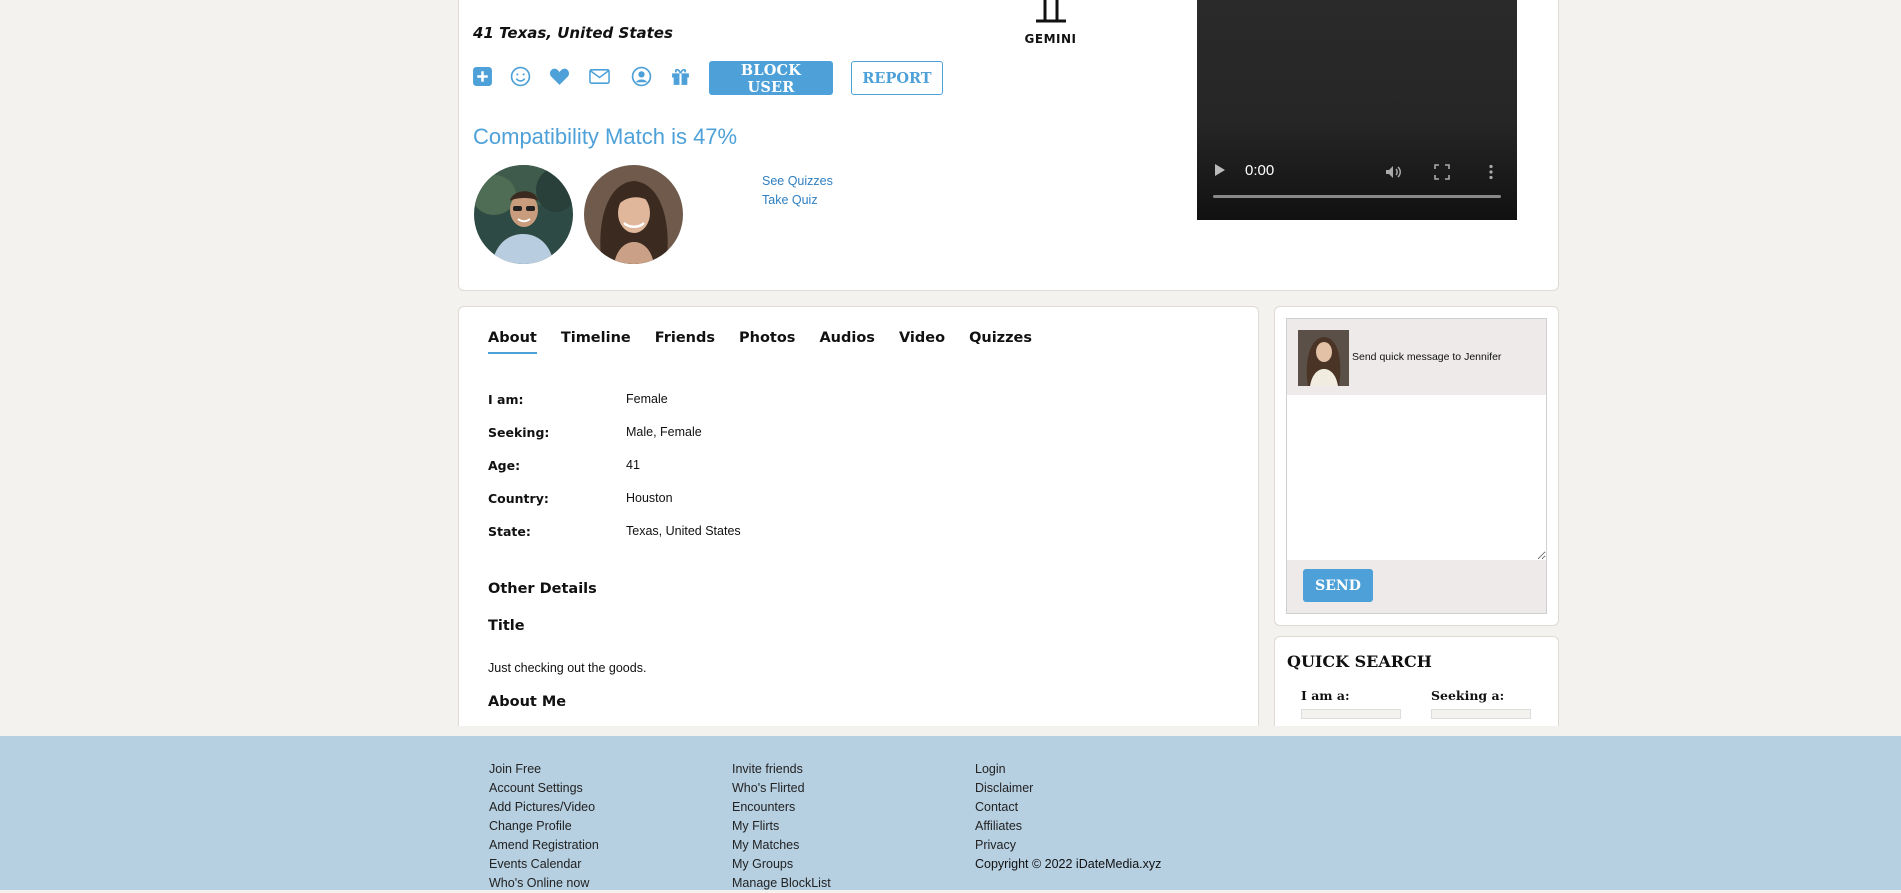  Describe the element at coordinates (1000, 342) in the screenshot. I see `tab-quizzes: Quizzes` at that location.